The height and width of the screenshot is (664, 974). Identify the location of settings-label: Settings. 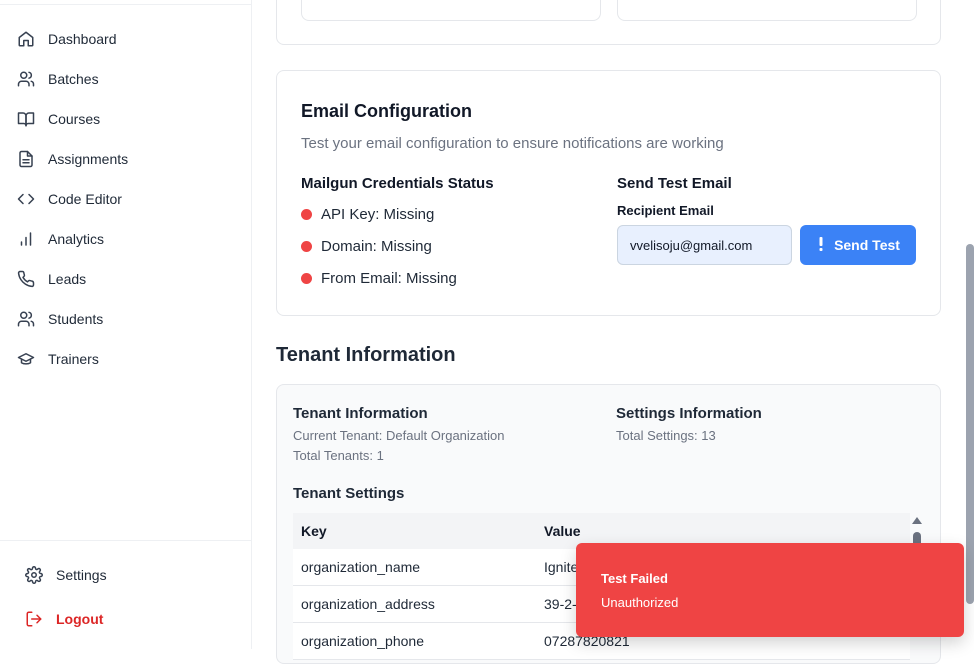
(81, 575).